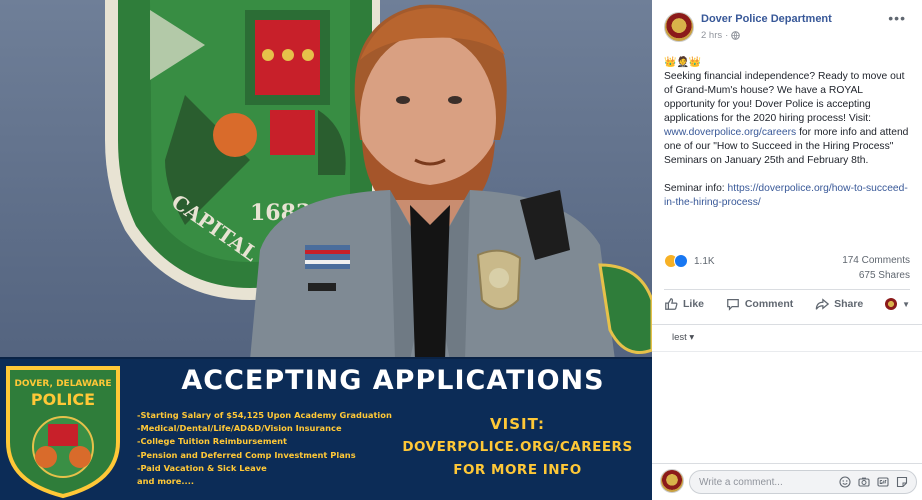  Describe the element at coordinates (883, 482) in the screenshot. I see `gif-icon` at that location.